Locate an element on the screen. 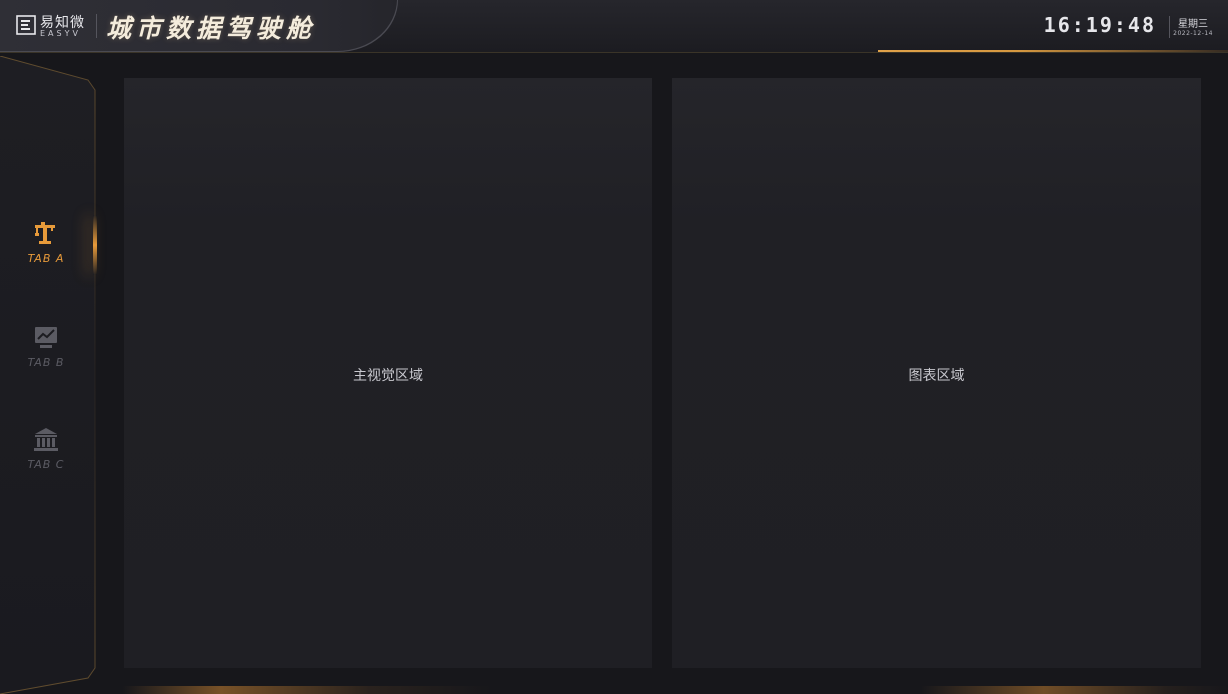 The width and height of the screenshot is (1228, 694). crane-icon is located at coordinates (45, 233).